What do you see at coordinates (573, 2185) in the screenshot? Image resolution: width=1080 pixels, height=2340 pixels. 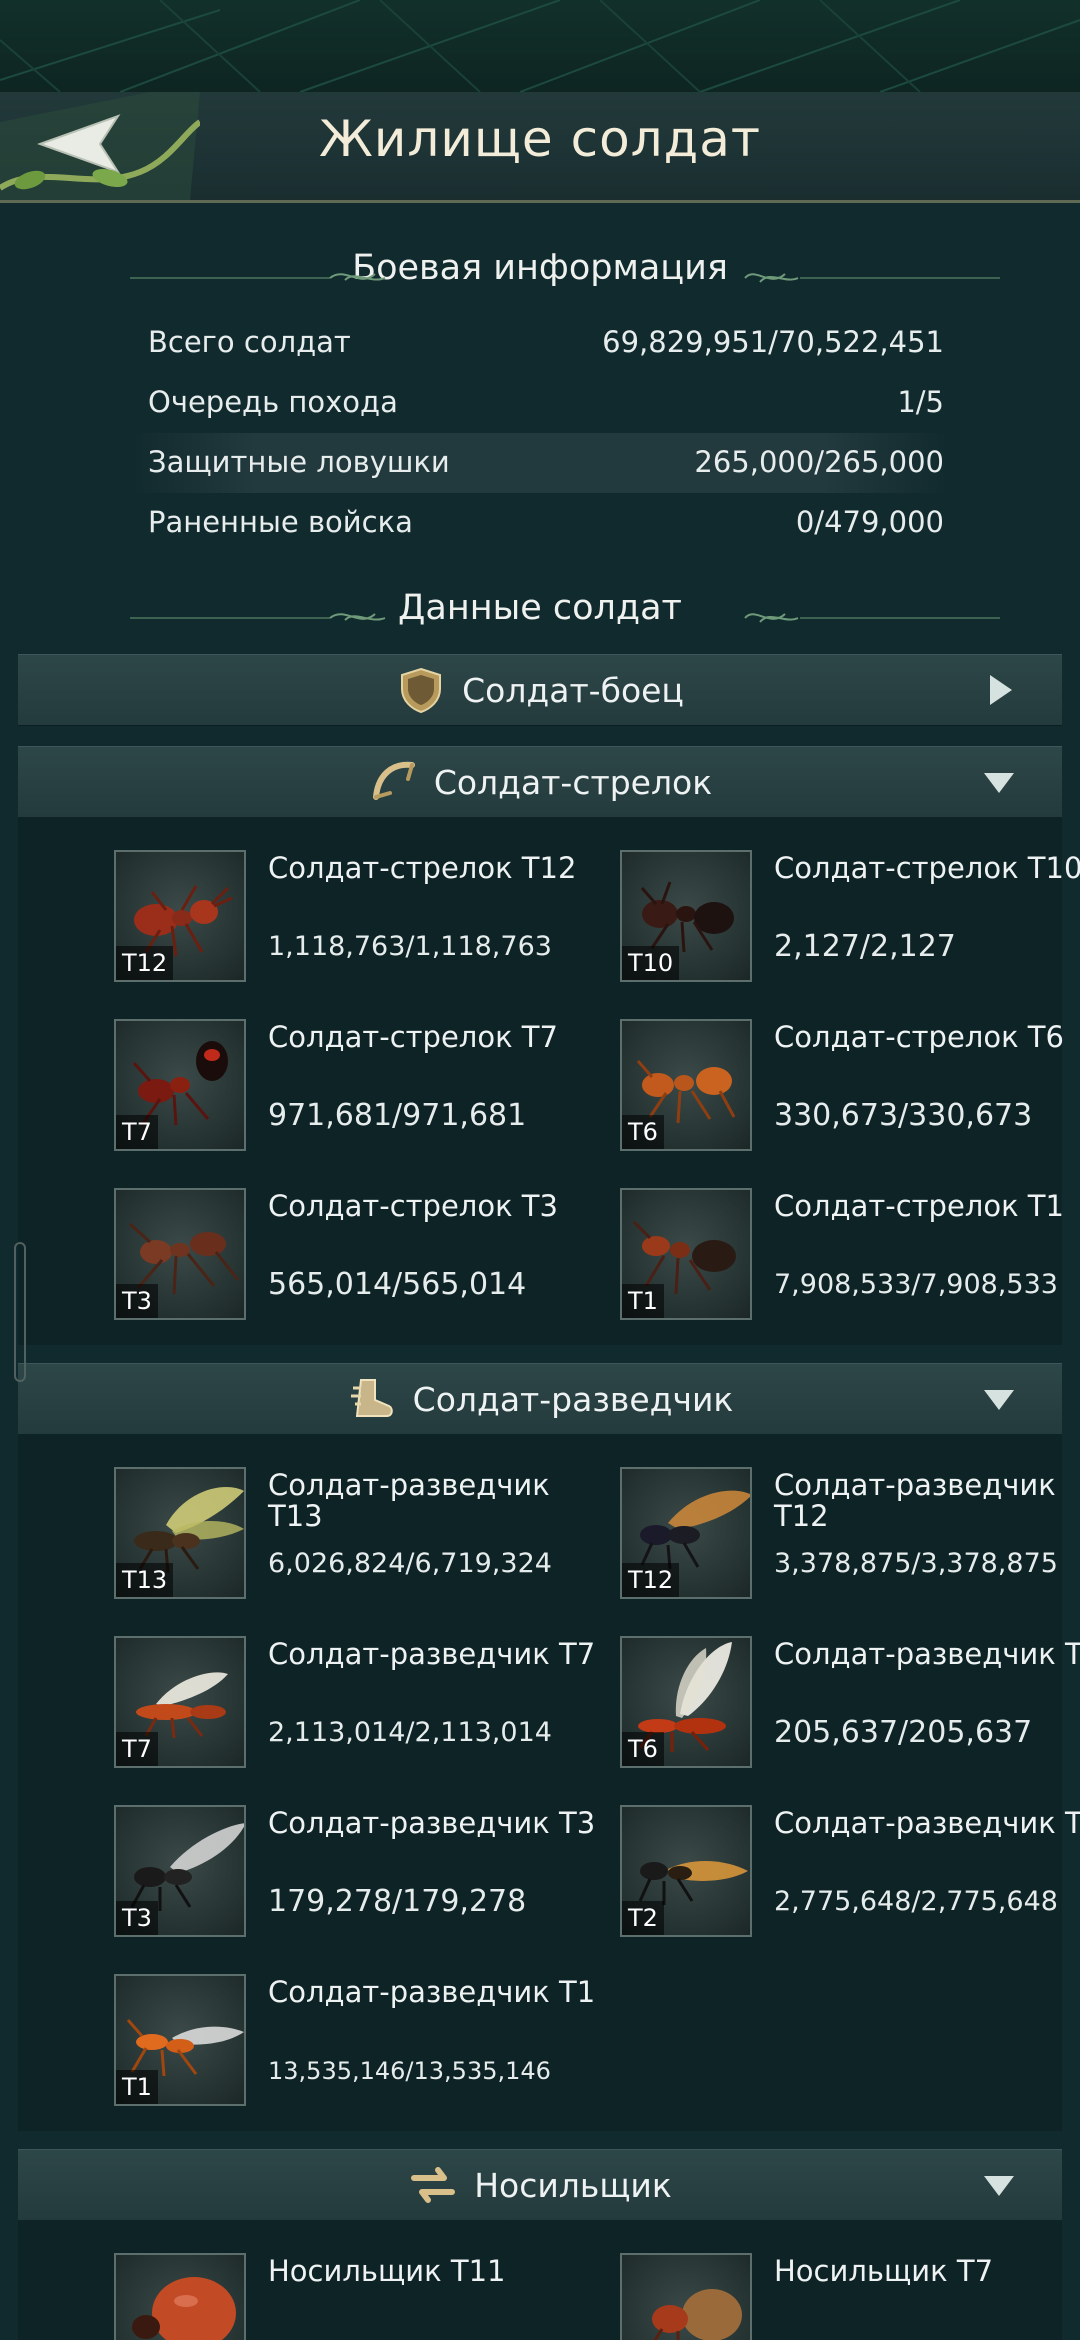 I see `category-label: Носильщик` at bounding box center [573, 2185].